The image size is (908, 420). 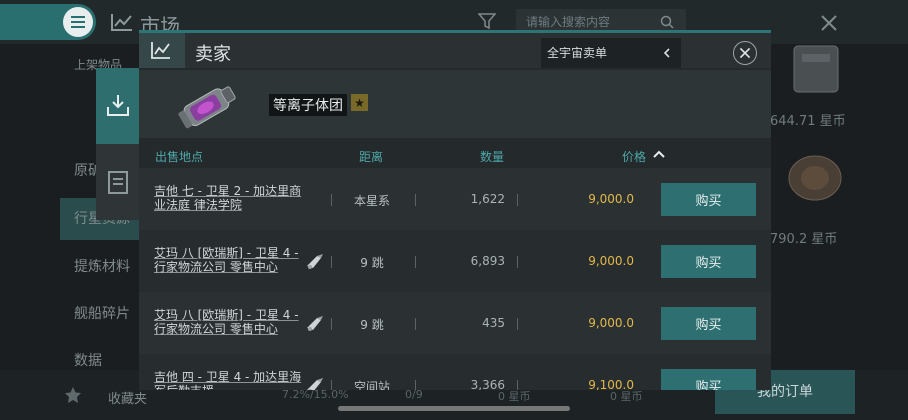 I want to click on favorite-star-icon: ★, so click(x=359, y=102).